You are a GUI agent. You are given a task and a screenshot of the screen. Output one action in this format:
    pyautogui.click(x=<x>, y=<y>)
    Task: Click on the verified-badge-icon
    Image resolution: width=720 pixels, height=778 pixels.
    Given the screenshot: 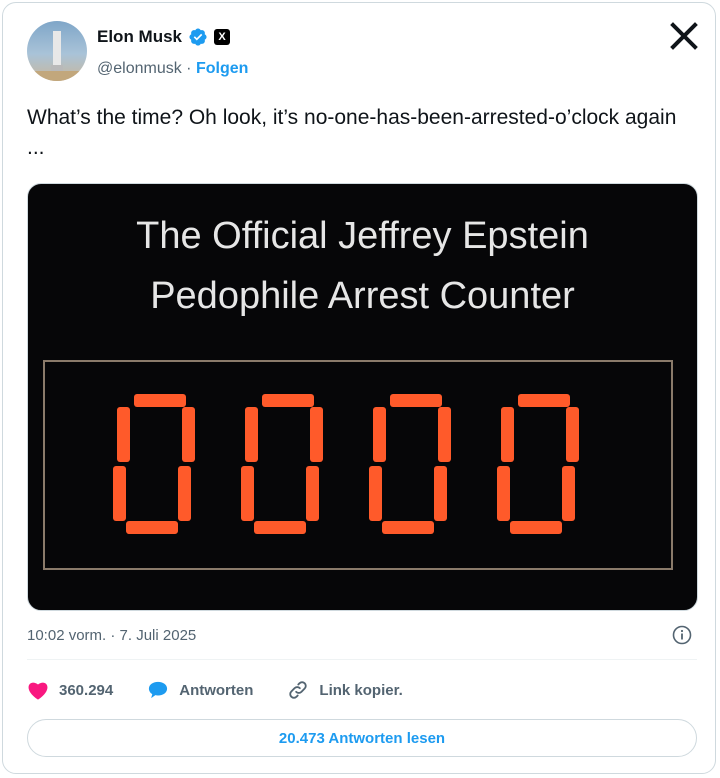 What is the action you would take?
    pyautogui.click(x=198, y=37)
    